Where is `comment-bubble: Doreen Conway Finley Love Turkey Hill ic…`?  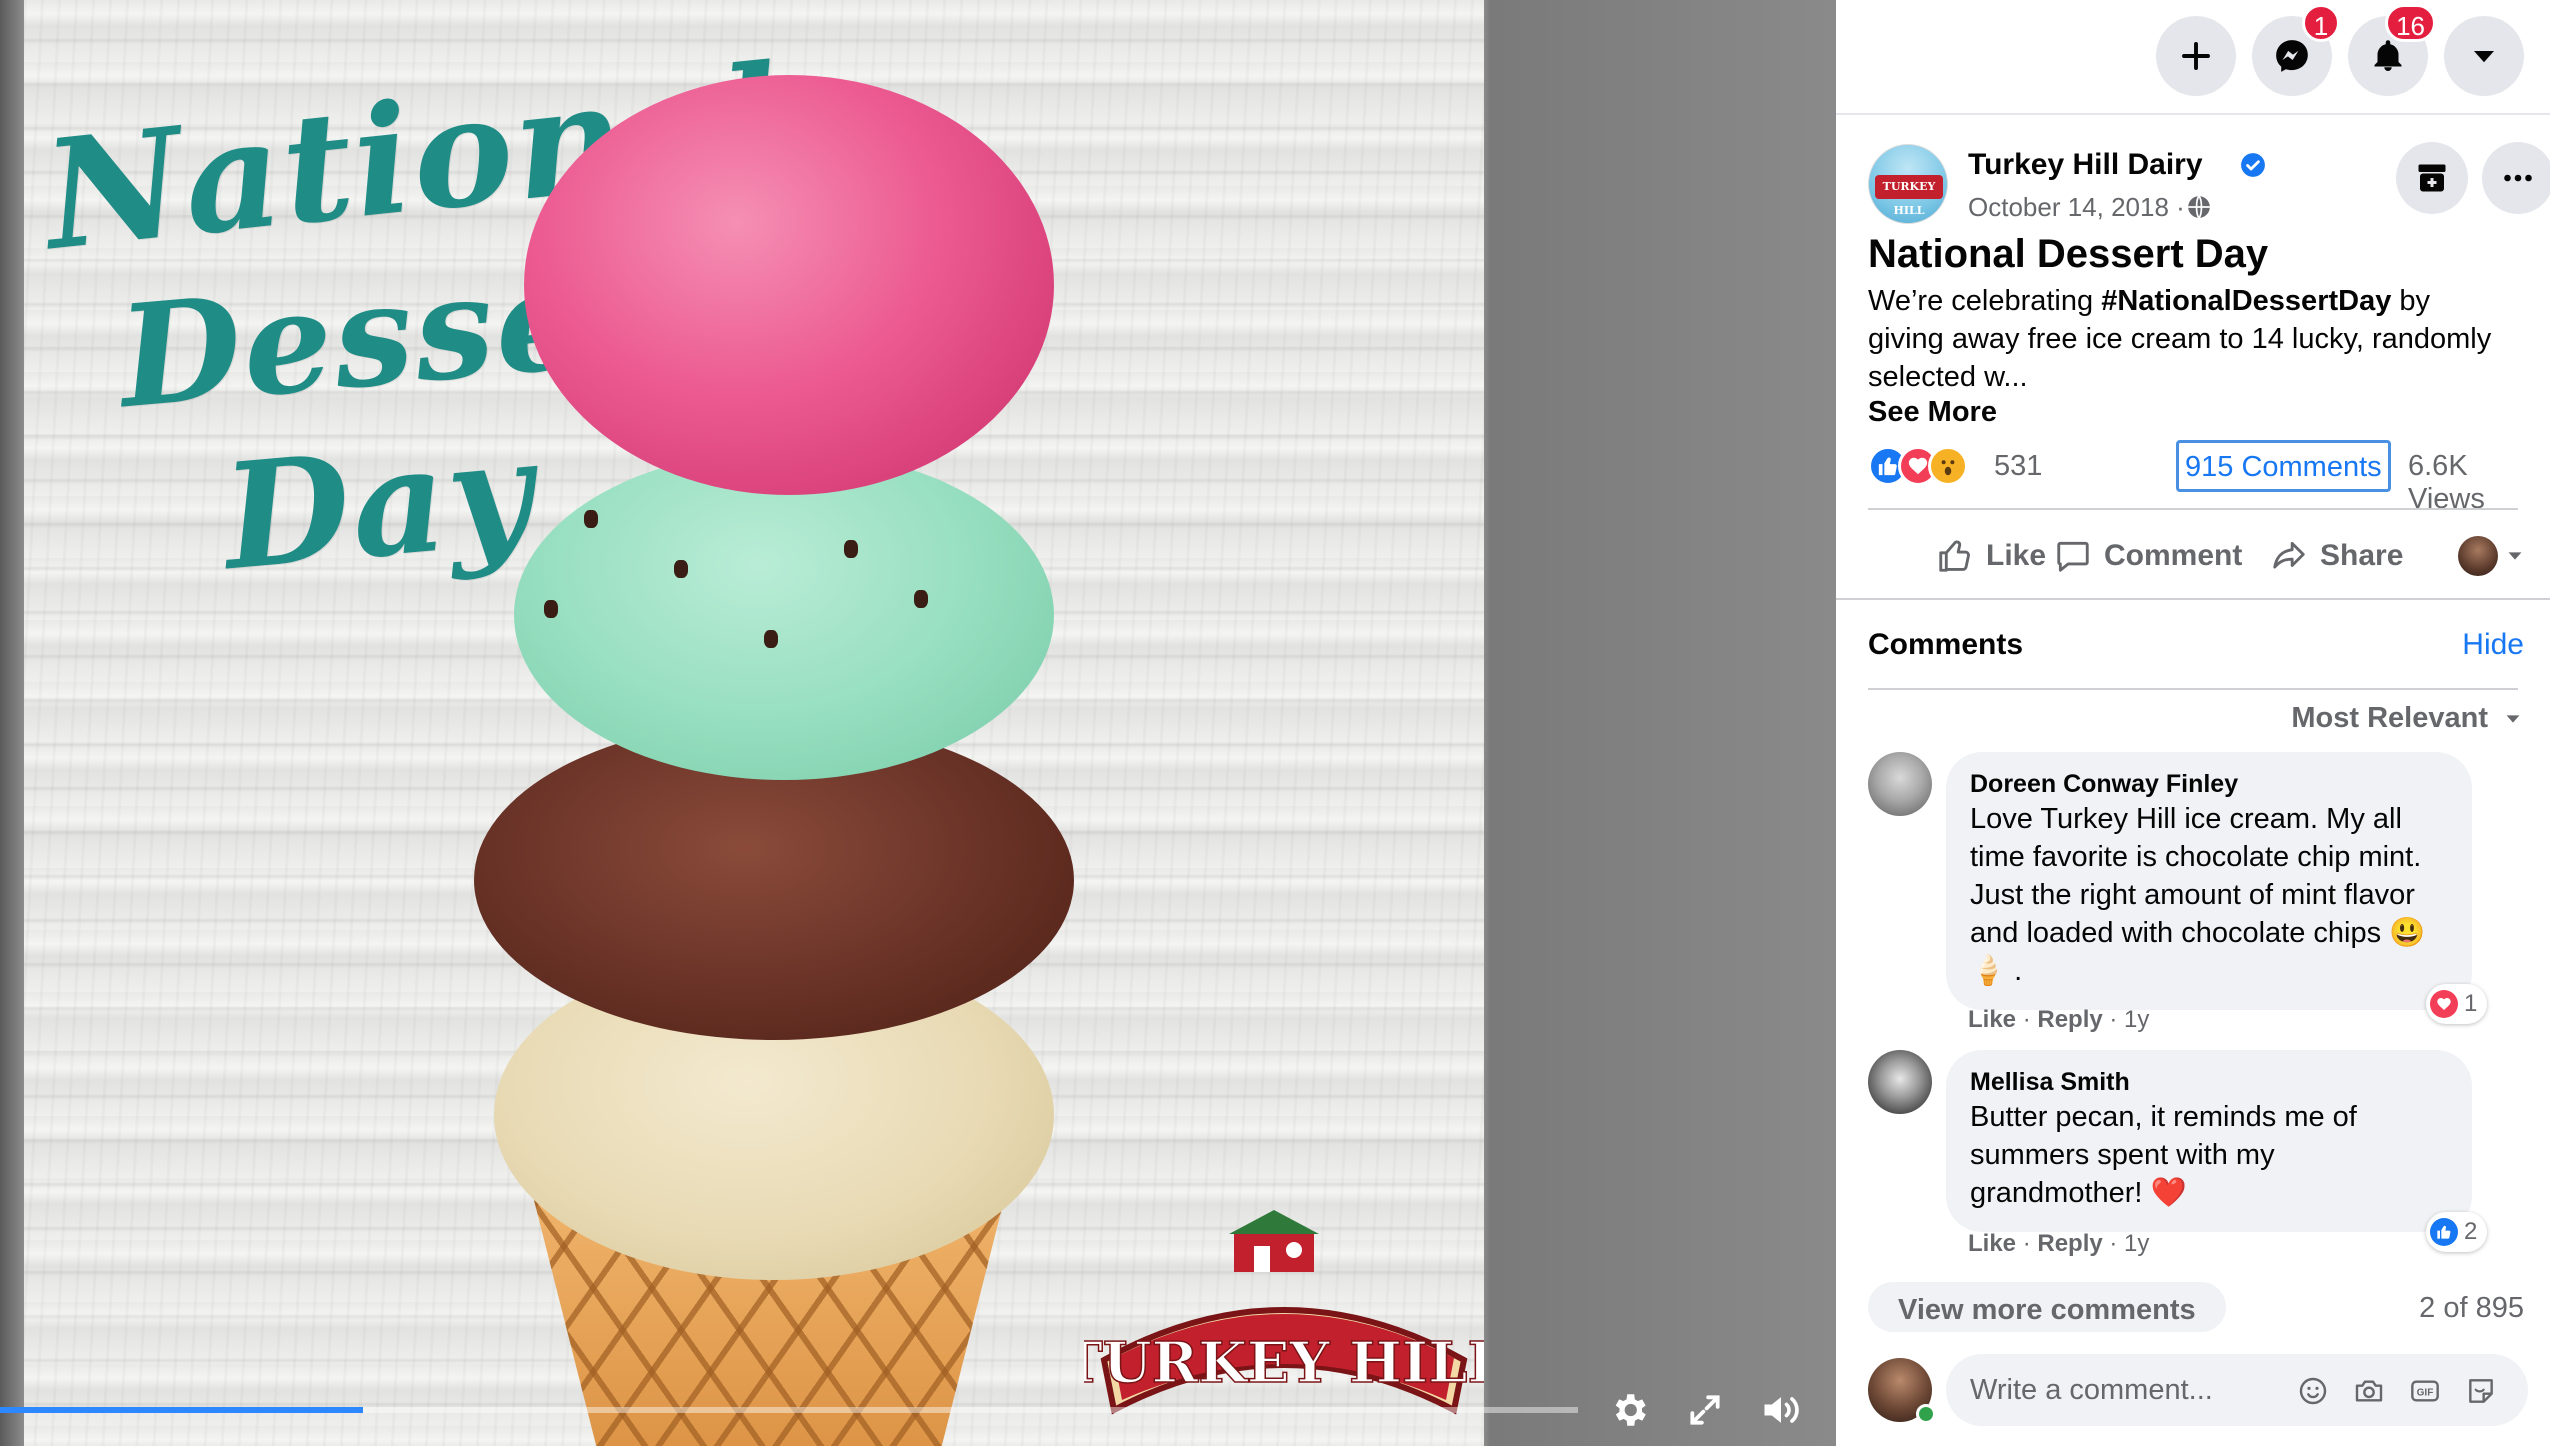 comment-bubble: Doreen Conway Finley Love Turkey Hill ic… is located at coordinates (2209, 881).